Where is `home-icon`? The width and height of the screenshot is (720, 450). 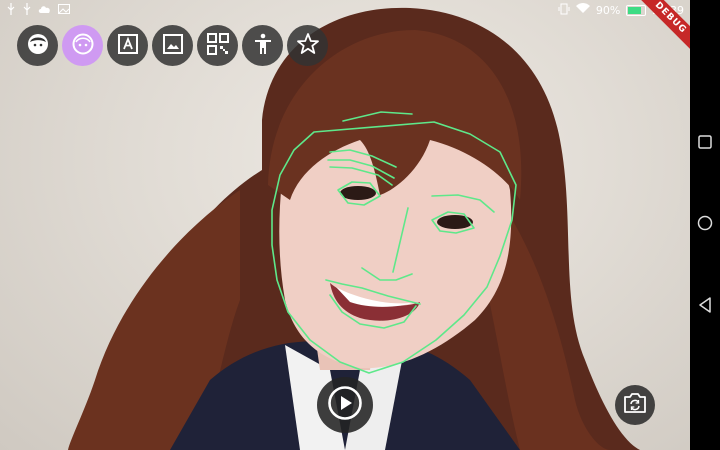
home-icon is located at coordinates (705, 225).